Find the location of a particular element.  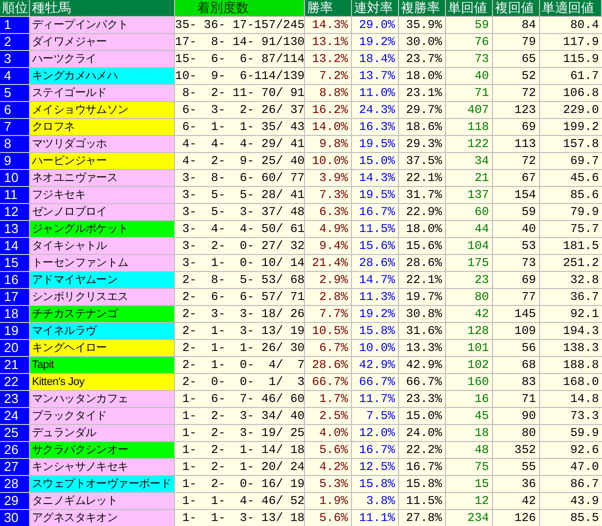

table-cell: 7.7% is located at coordinates (328, 314).